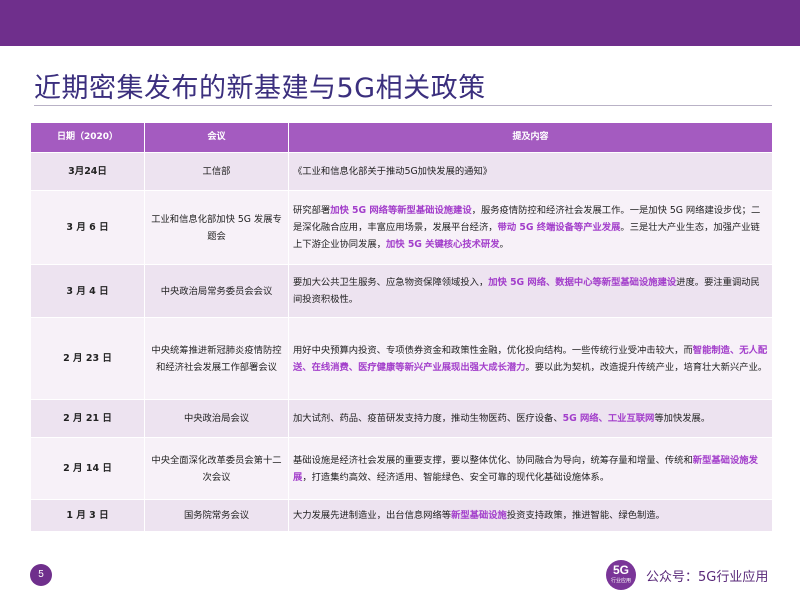 Image resolution: width=800 pixels, height=598 pixels. Describe the element at coordinates (87, 227) in the screenshot. I see `row-date: 3 月 6 日` at that location.